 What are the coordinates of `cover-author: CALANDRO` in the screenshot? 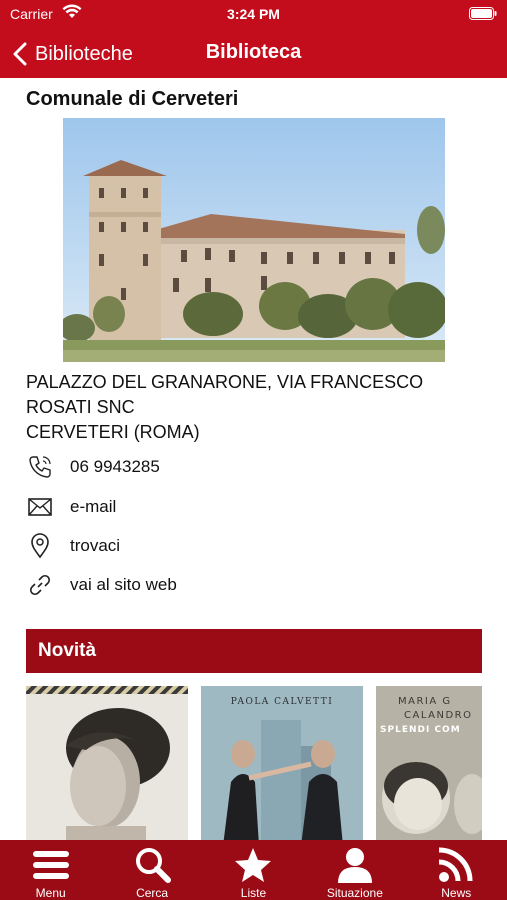 It's located at (438, 715).